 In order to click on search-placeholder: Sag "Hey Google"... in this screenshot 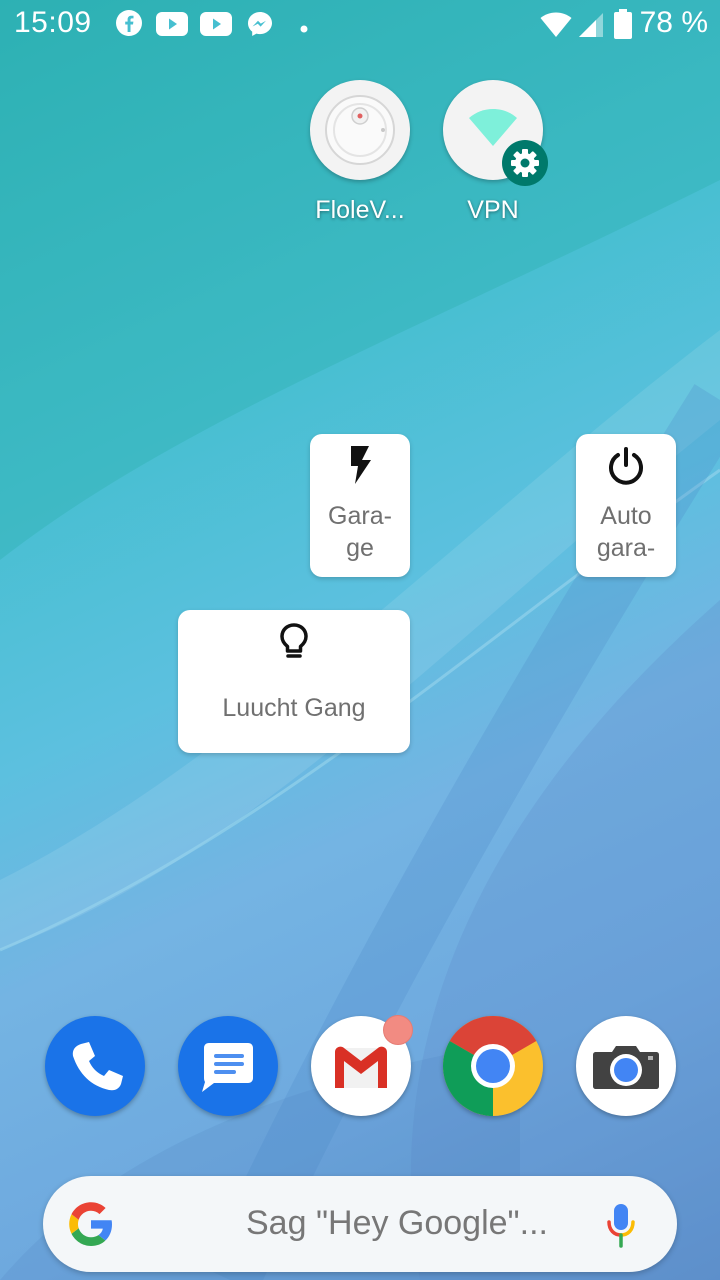, I will do `click(397, 1223)`.